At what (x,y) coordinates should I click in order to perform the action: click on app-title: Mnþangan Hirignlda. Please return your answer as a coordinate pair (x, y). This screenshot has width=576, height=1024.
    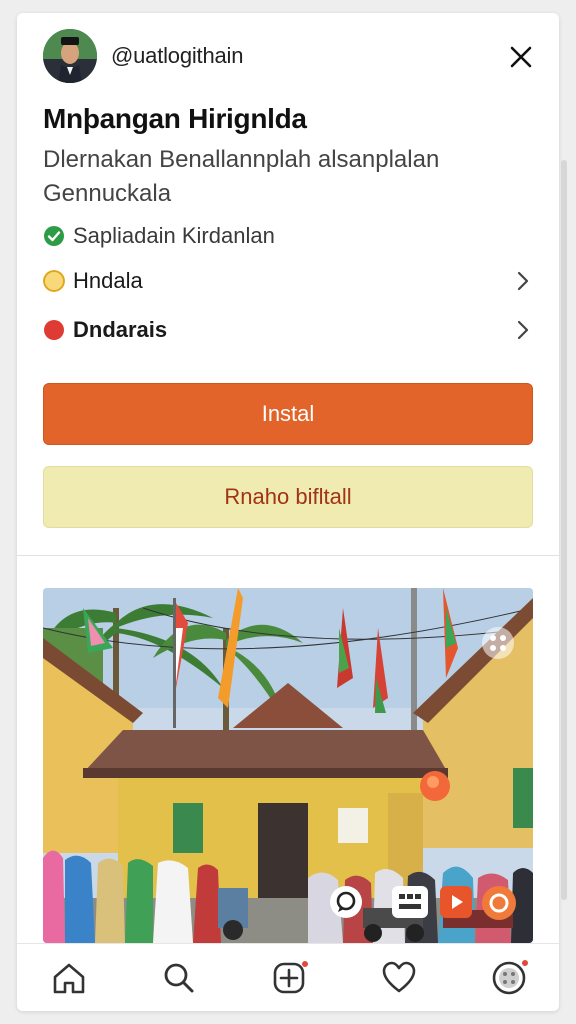
    Looking at the image, I should click on (175, 118).